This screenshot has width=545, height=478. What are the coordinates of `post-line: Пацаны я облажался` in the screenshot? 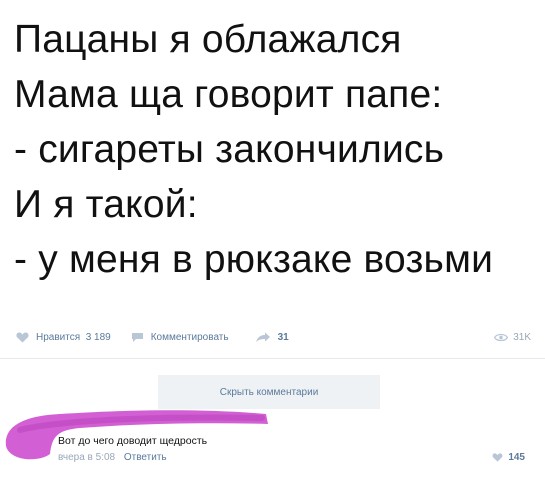 It's located at (208, 39).